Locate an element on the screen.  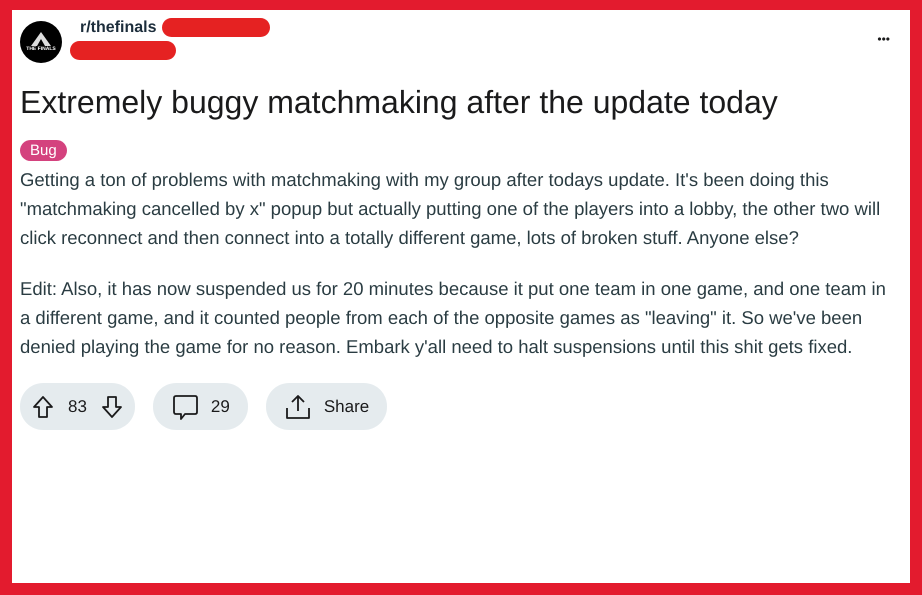
downvote-icon is located at coordinates (111, 406).